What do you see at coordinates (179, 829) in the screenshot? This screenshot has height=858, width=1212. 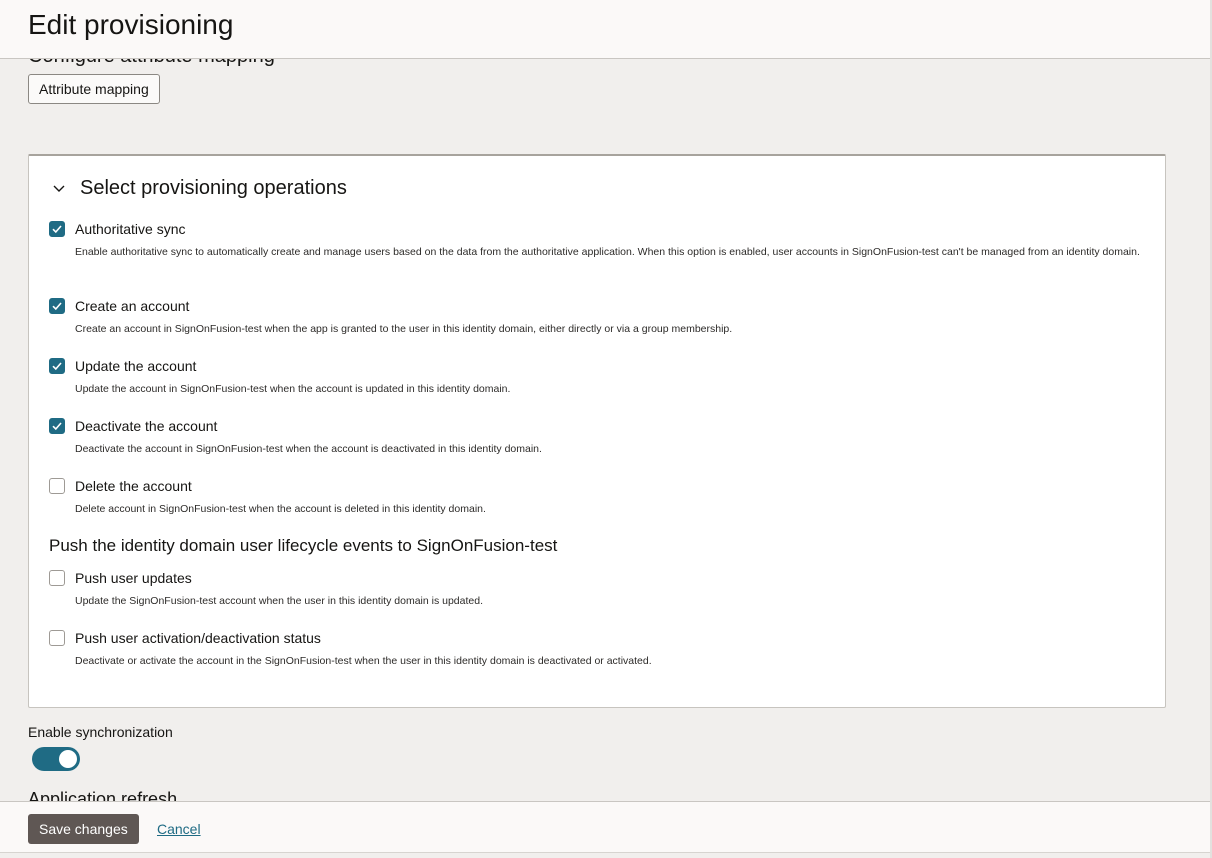 I see `cancel-link: Cancel` at bounding box center [179, 829].